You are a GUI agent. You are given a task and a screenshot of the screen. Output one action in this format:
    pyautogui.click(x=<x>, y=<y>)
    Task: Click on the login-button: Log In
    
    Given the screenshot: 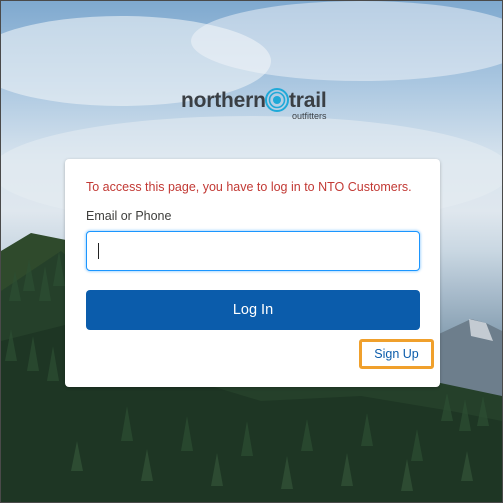 What is the action you would take?
    pyautogui.click(x=253, y=310)
    